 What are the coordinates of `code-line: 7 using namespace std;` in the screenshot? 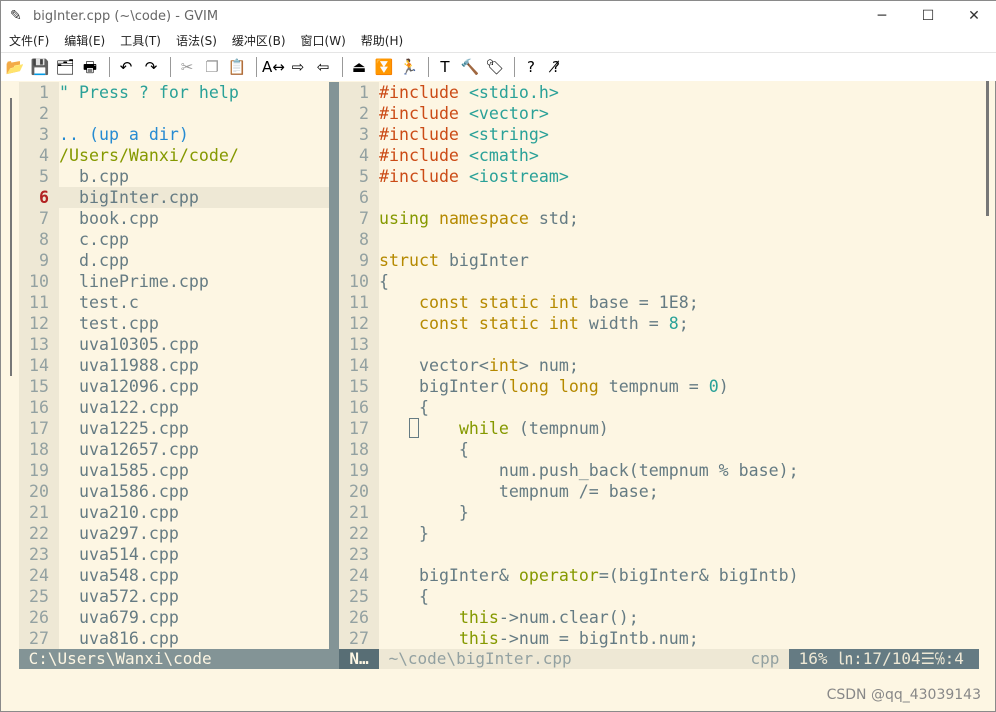 It's located at (659, 218).